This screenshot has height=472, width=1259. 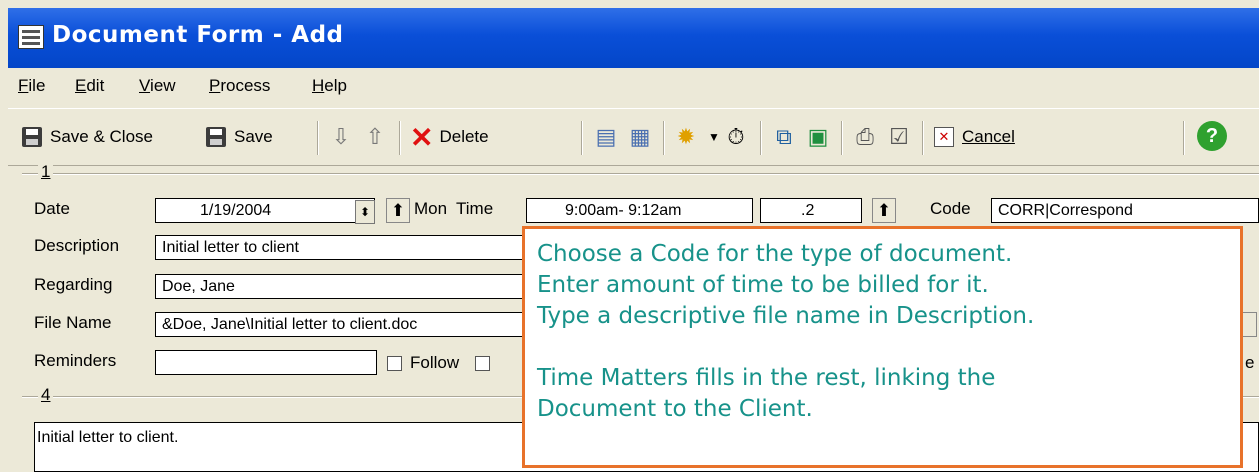 I want to click on description-field: Initial letter to client, so click(x=345, y=247).